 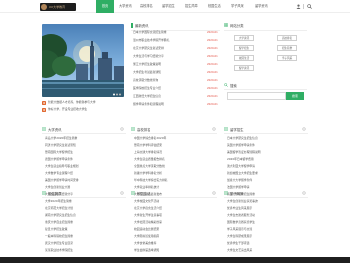 I want to click on user-icon, so click(x=298, y=6).